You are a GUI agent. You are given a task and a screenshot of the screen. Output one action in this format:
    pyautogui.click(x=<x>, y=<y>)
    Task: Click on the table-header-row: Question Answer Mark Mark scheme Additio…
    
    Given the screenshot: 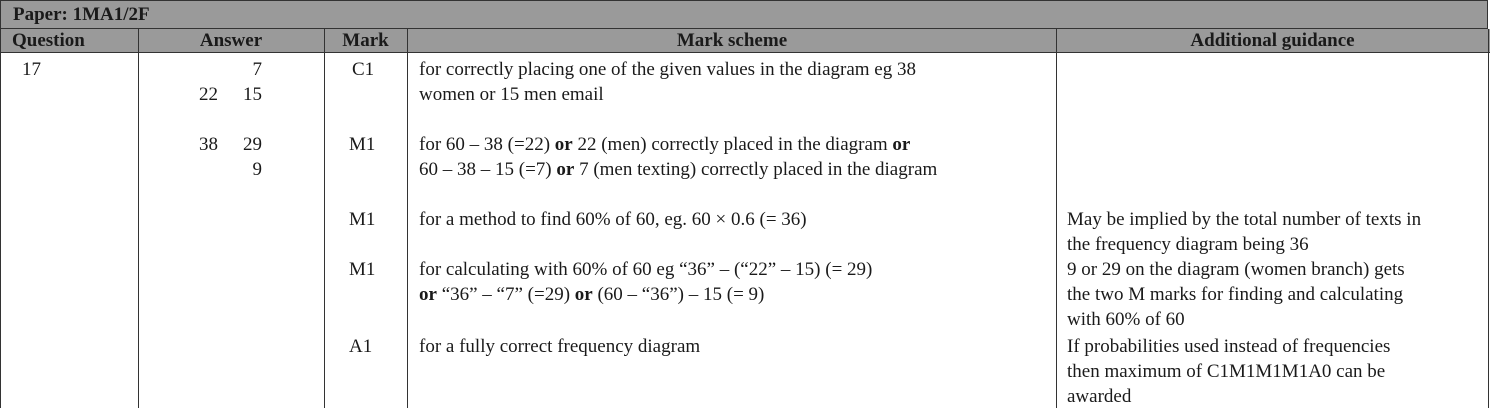 What is the action you would take?
    pyautogui.click(x=745, y=41)
    